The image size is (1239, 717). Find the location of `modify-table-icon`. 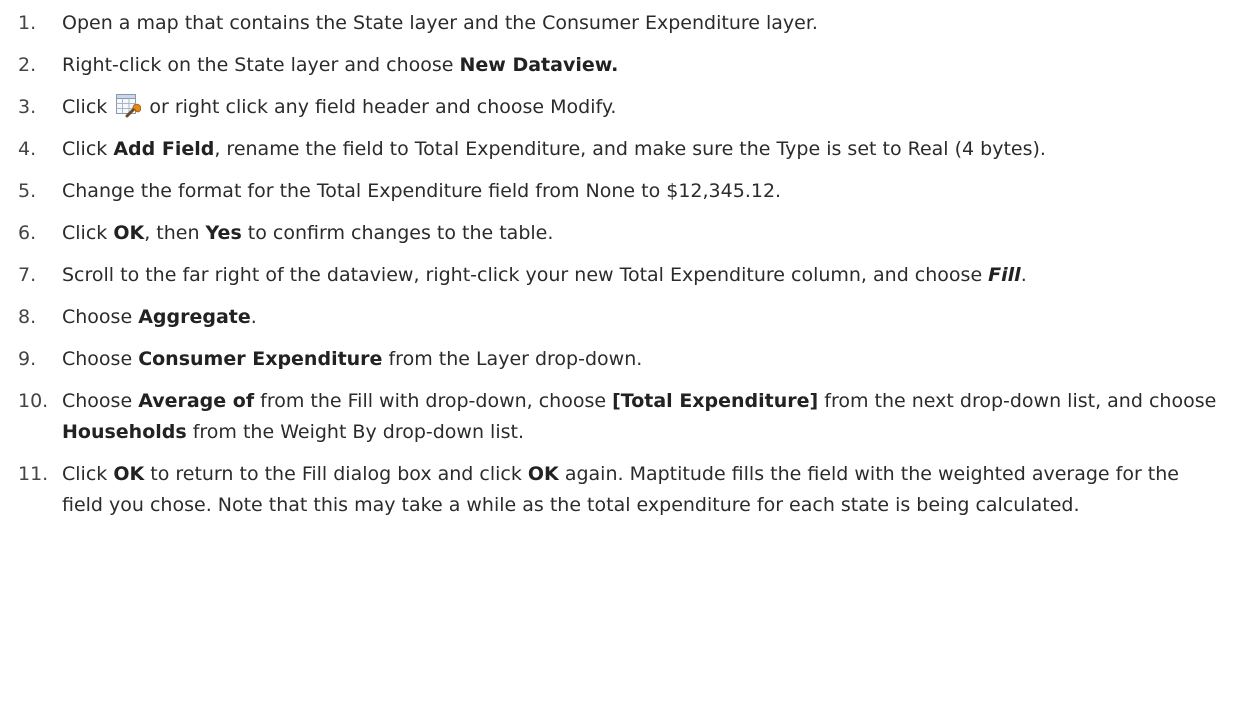

modify-table-icon is located at coordinates (128, 106).